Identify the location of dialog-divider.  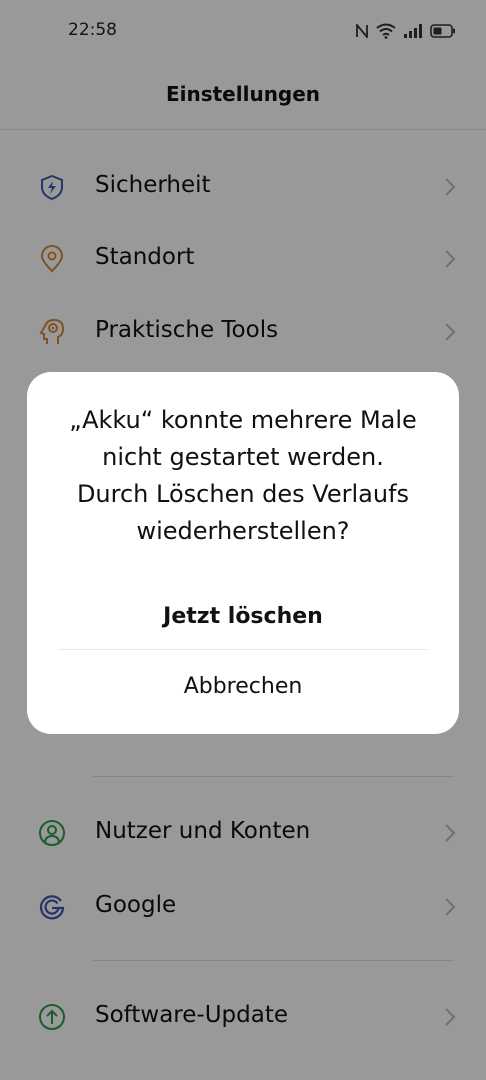
(243, 649).